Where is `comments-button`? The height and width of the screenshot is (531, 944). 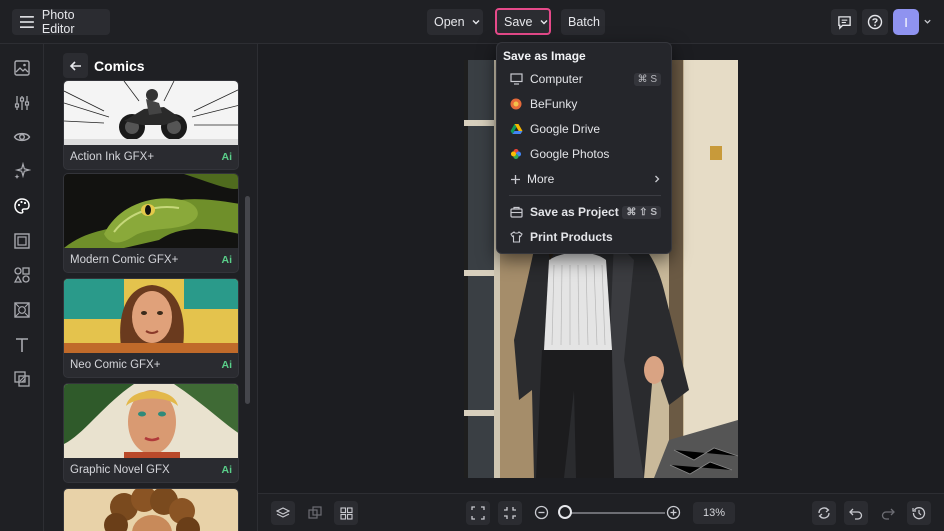 comments-button is located at coordinates (844, 22).